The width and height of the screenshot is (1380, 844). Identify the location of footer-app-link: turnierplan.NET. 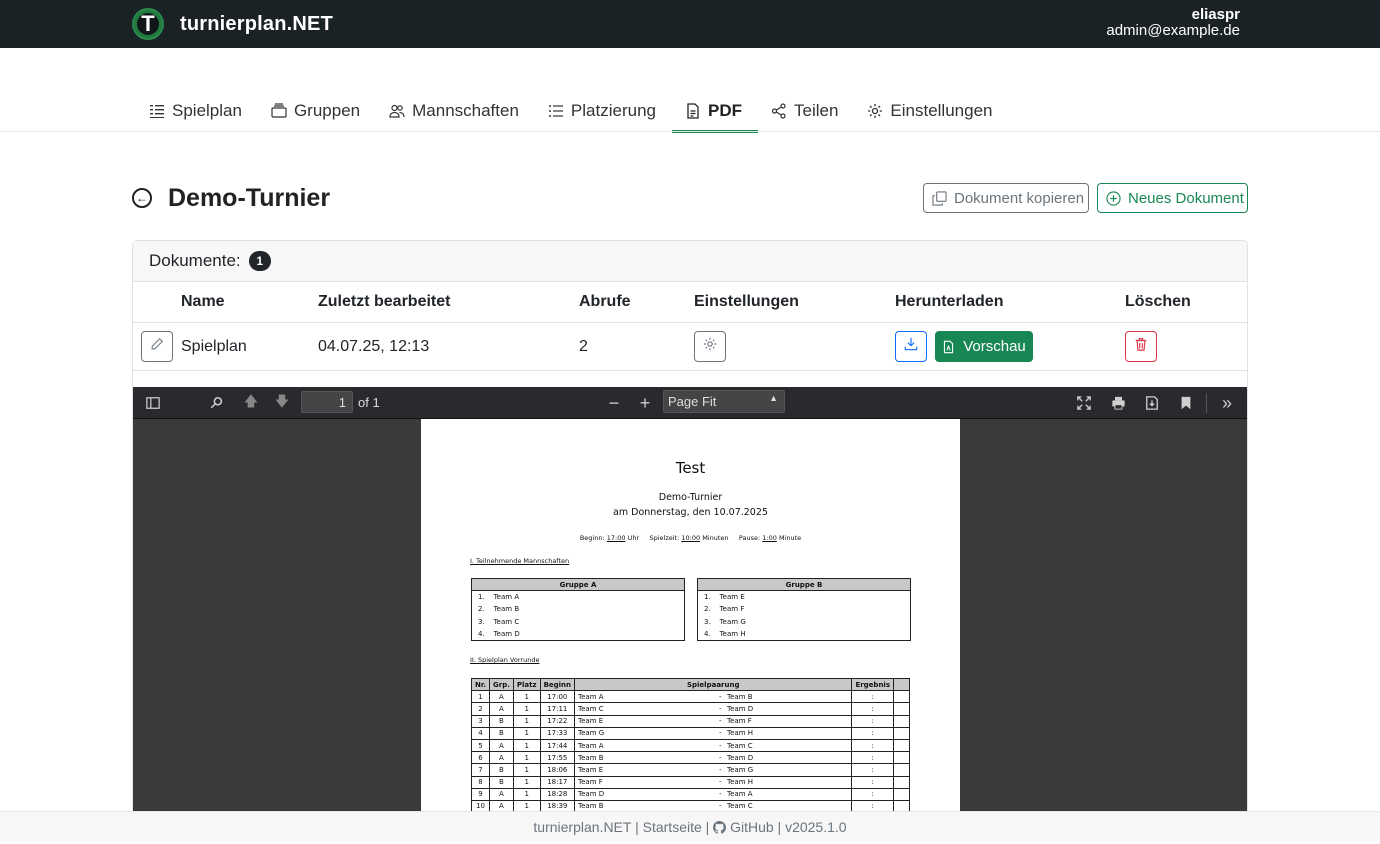
(582, 827).